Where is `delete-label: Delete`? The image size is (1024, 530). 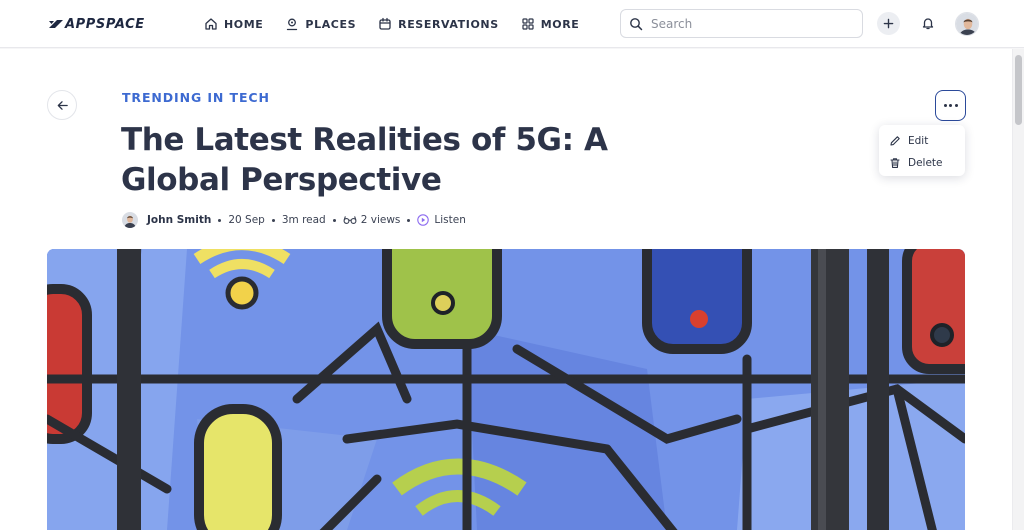 delete-label: Delete is located at coordinates (925, 163).